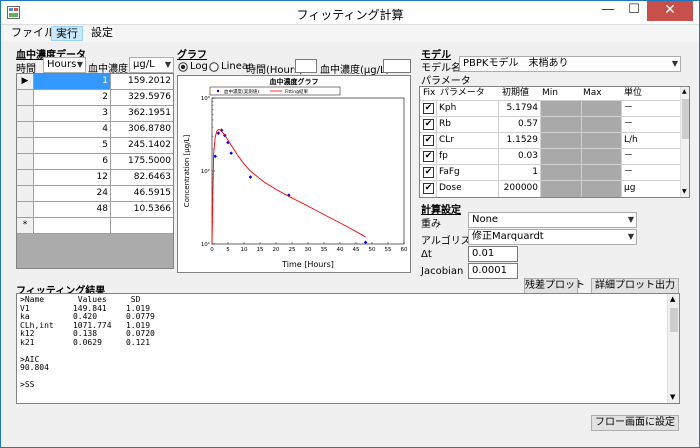  Describe the element at coordinates (64, 65) in the screenshot. I see `time-unit-select: Hours ▼` at that location.